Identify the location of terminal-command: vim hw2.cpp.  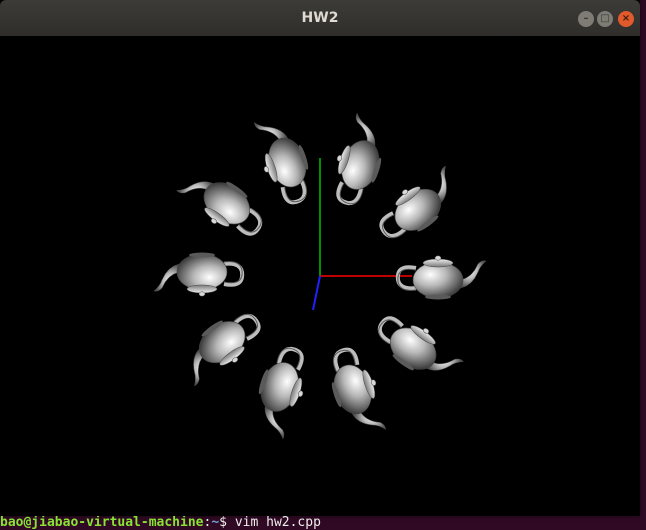
(277, 523).